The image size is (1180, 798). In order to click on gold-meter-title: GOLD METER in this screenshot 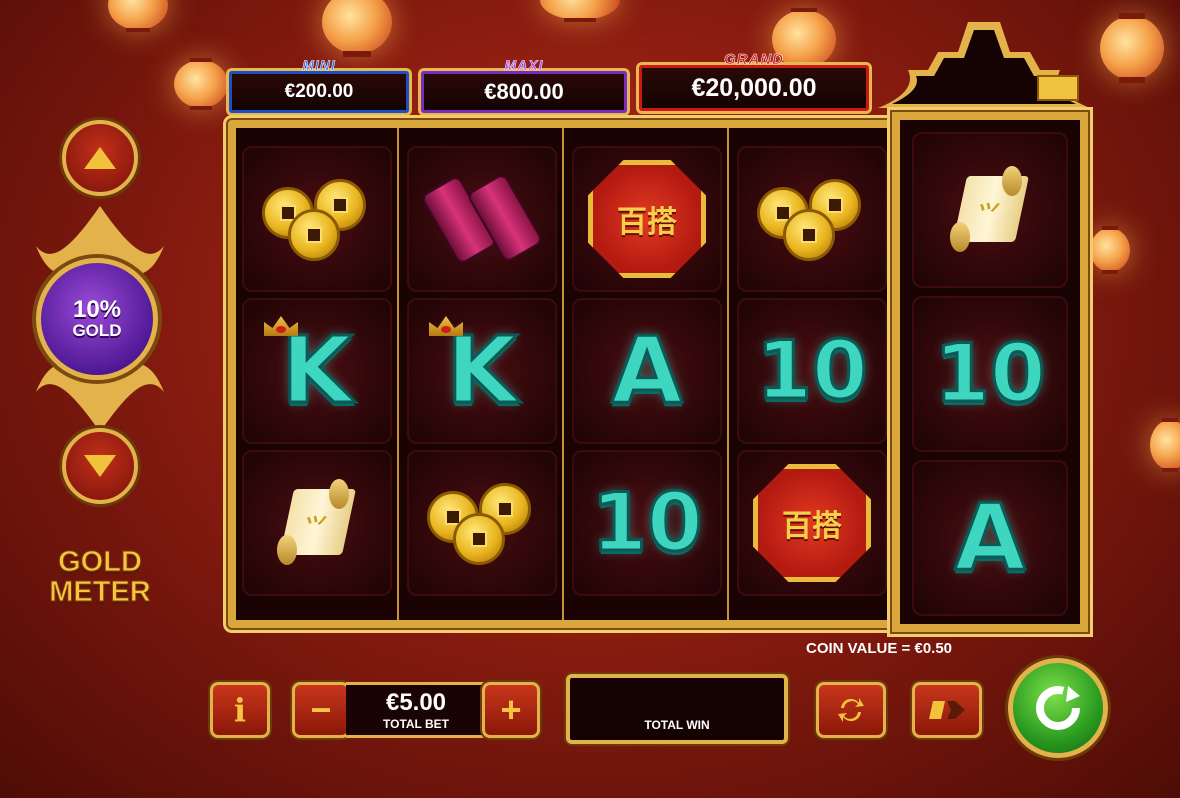, I will do `click(100, 577)`.